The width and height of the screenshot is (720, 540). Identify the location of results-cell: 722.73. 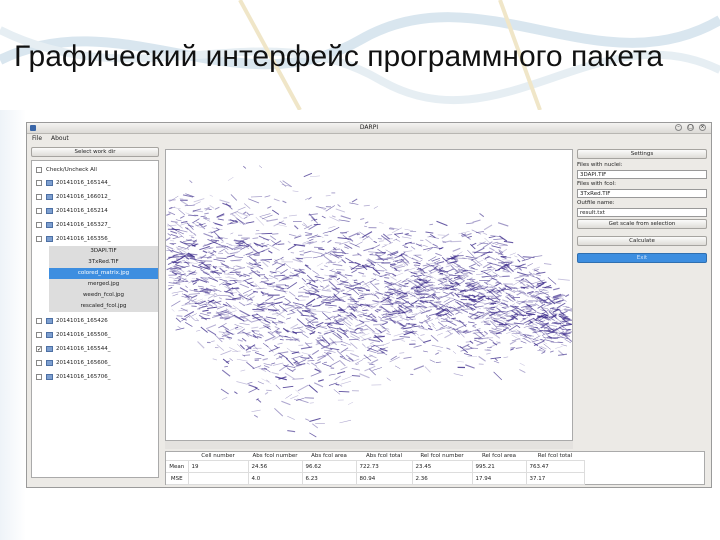
(384, 466).